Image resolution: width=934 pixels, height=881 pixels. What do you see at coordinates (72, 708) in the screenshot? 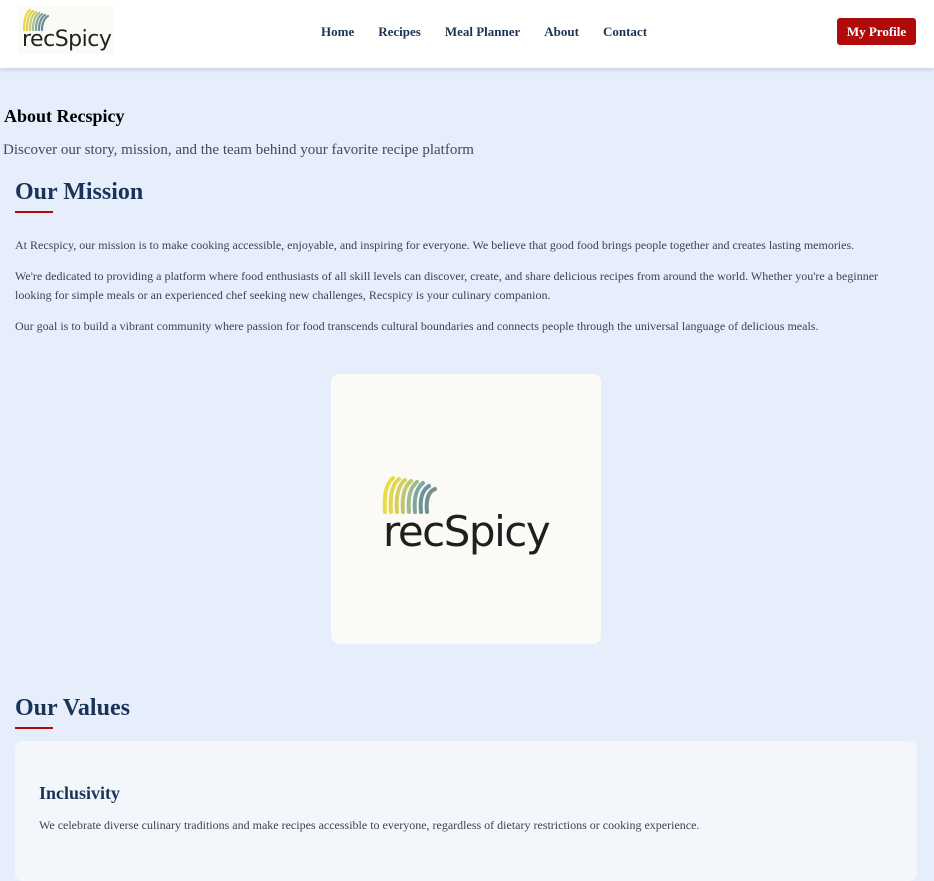
I see `values-heading: Our Values` at bounding box center [72, 708].